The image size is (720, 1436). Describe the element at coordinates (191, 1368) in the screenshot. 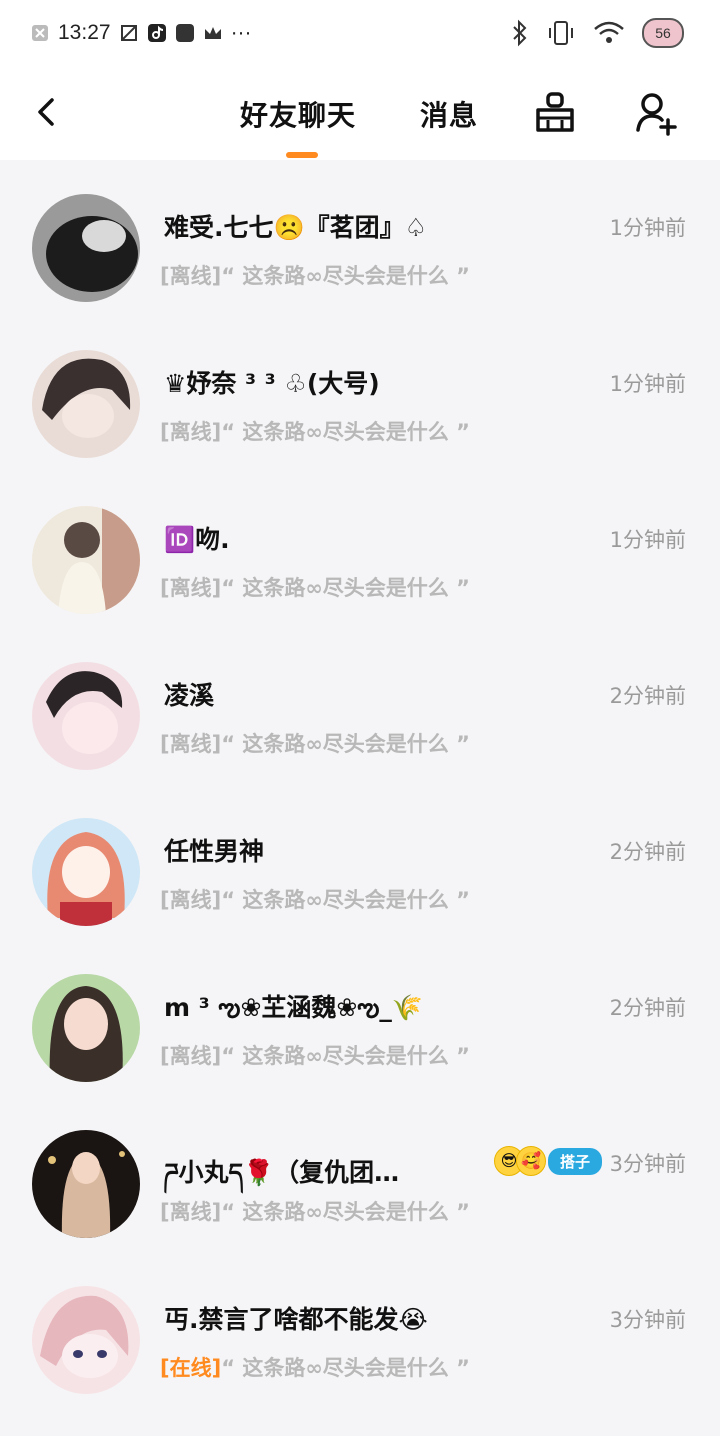

I see `online-status: [在线]` at that location.